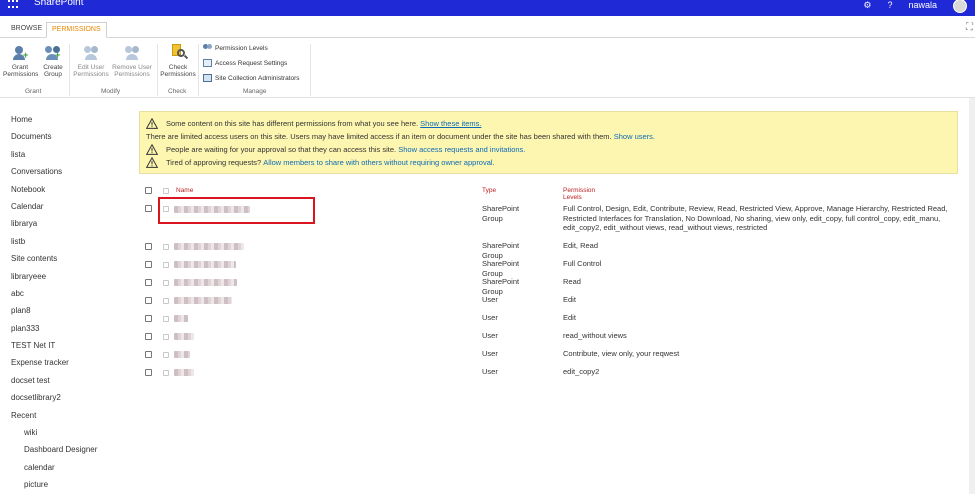  Describe the element at coordinates (71, 400) in the screenshot. I see `nav-item-docsetlibrary2: docsetlibrary2` at that location.